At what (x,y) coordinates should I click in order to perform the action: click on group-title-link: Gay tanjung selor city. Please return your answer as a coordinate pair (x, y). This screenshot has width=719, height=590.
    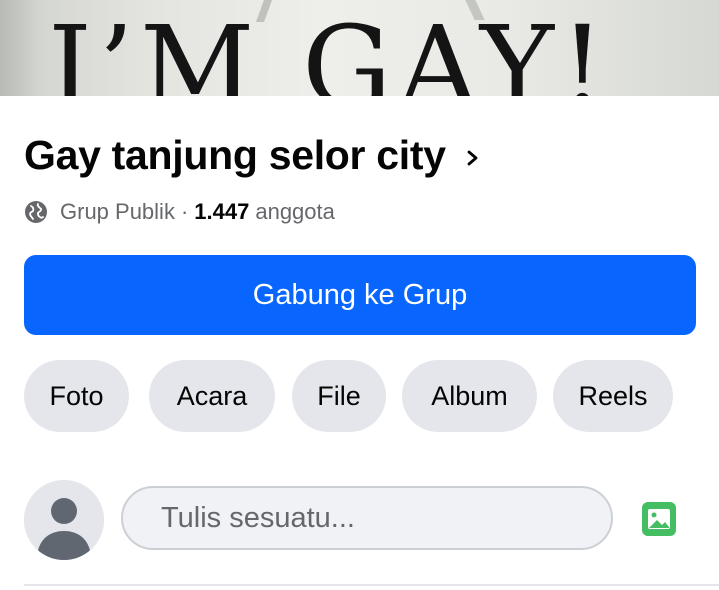
    Looking at the image, I should click on (253, 155).